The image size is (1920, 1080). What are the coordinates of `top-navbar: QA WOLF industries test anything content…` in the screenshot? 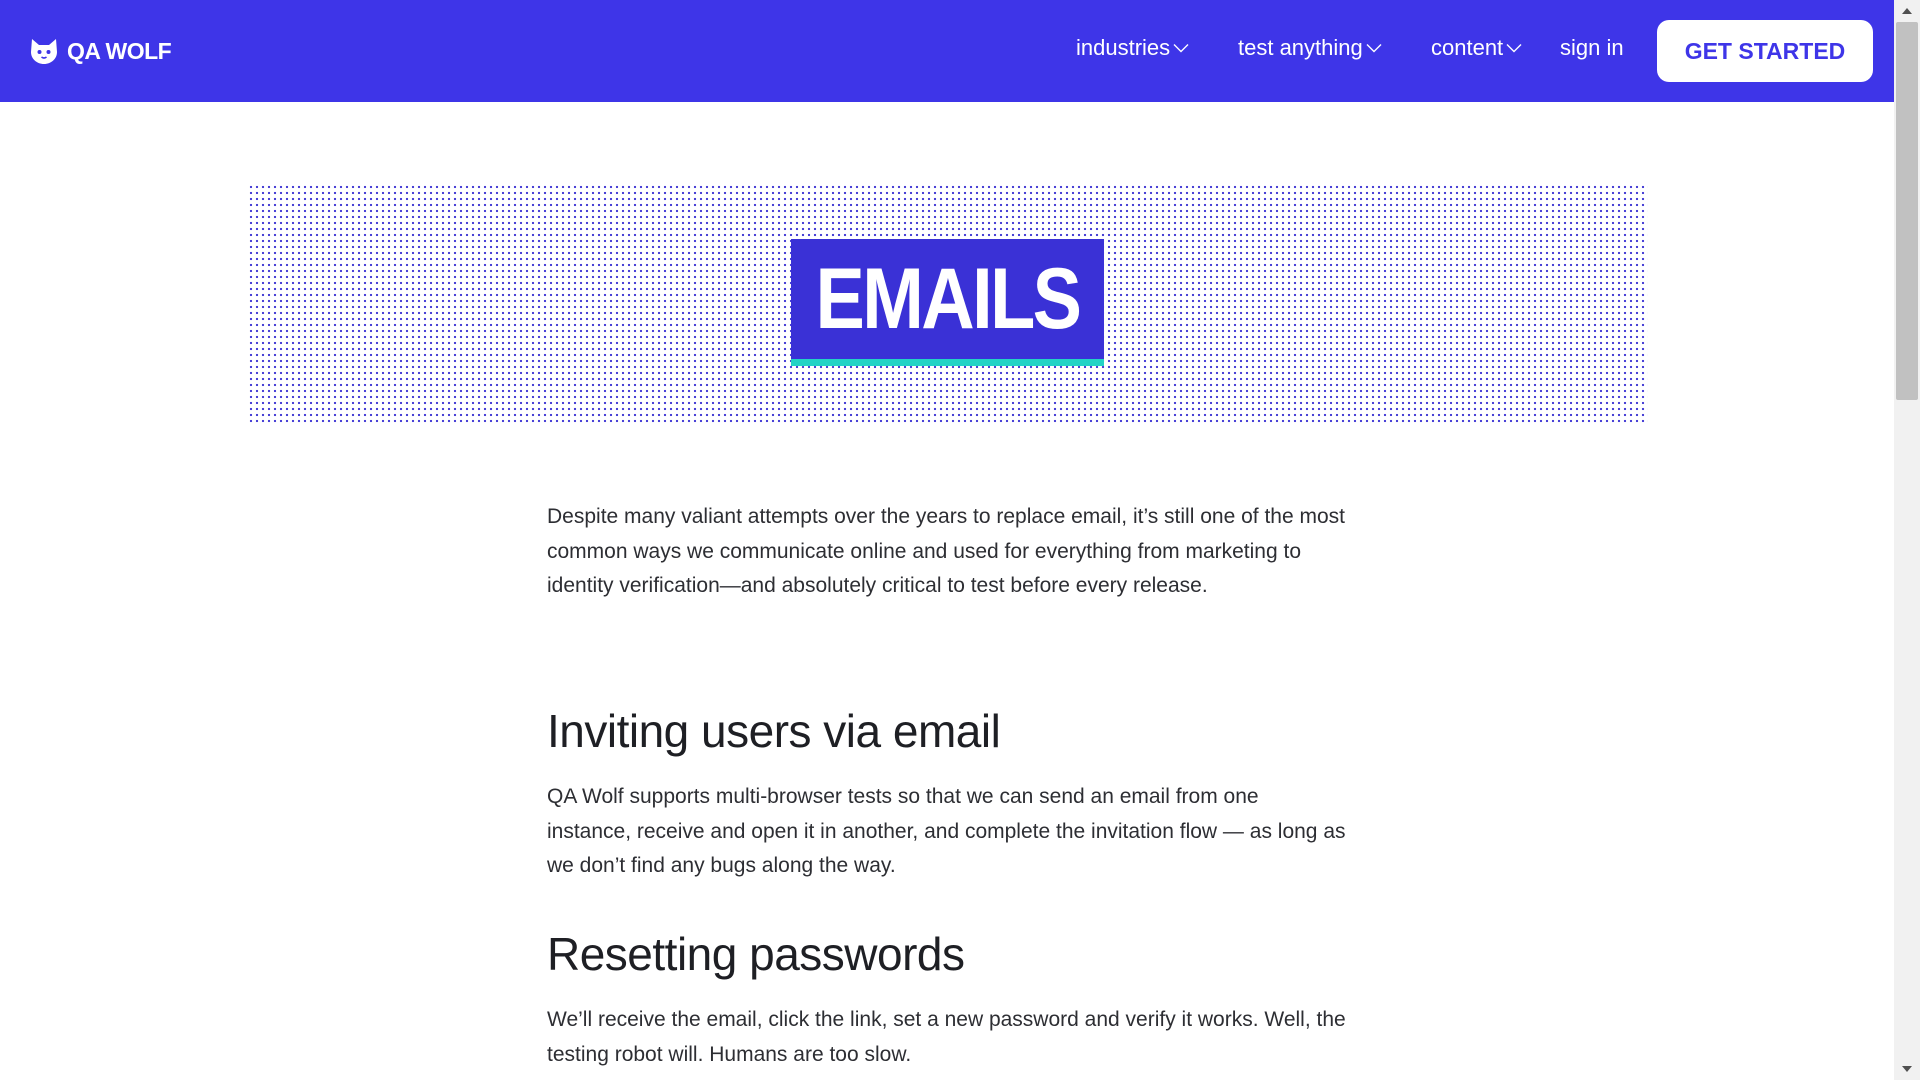 It's located at (947, 51).